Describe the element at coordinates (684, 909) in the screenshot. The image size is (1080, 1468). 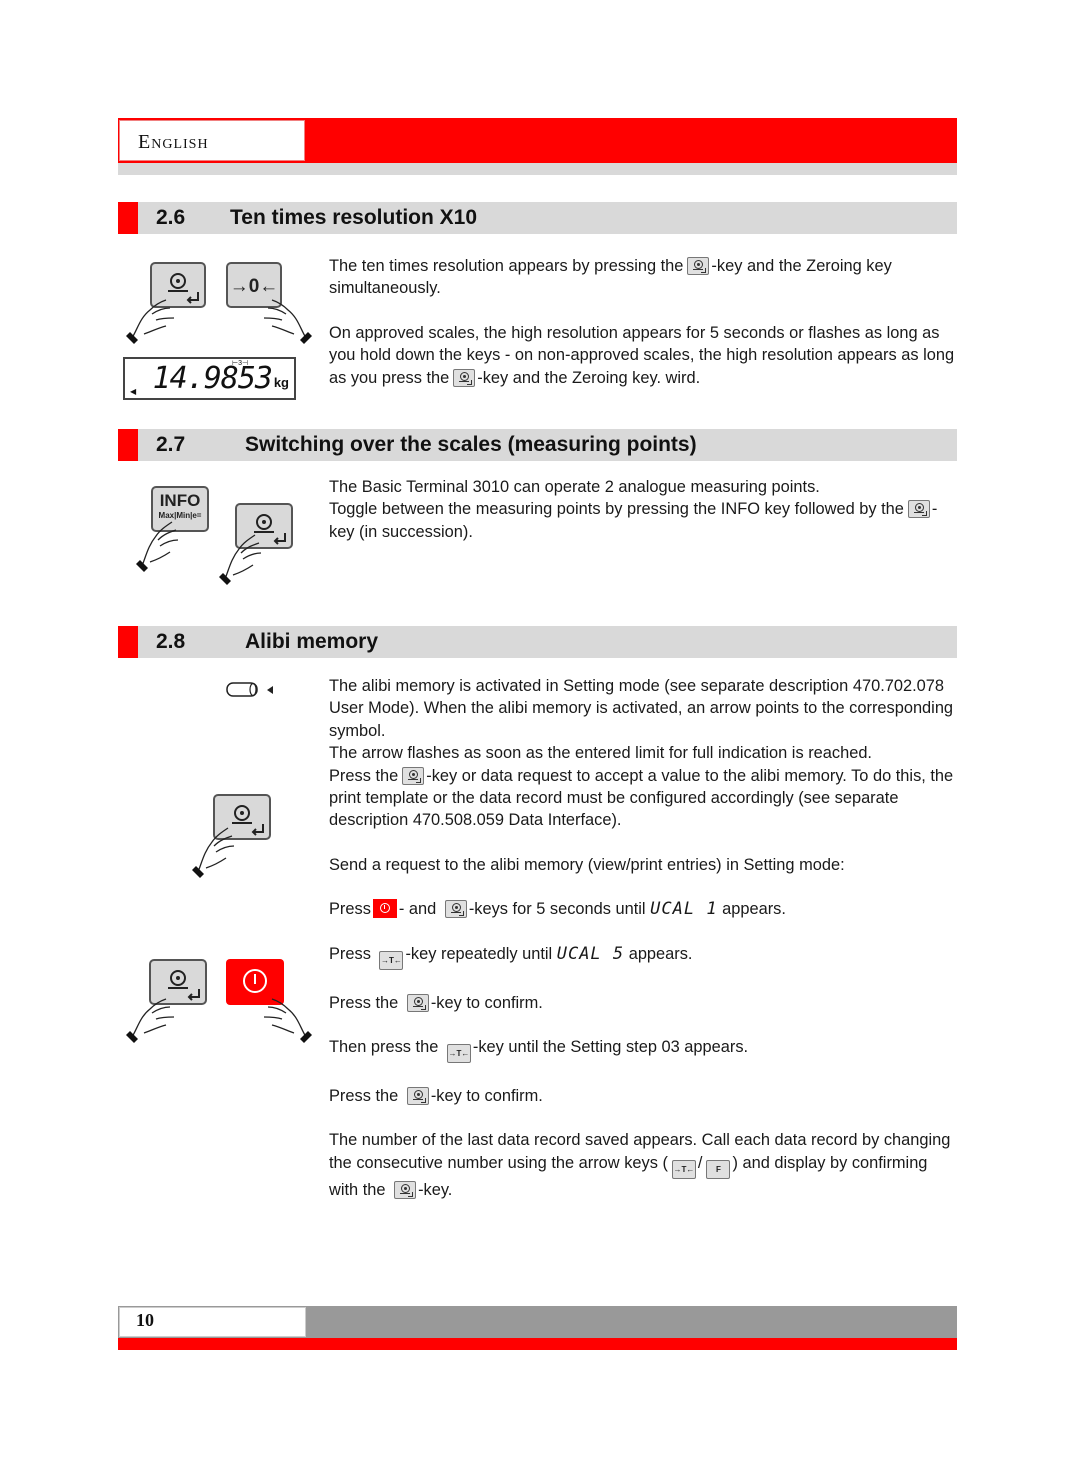
I see `display-code: UCAL 1` at that location.